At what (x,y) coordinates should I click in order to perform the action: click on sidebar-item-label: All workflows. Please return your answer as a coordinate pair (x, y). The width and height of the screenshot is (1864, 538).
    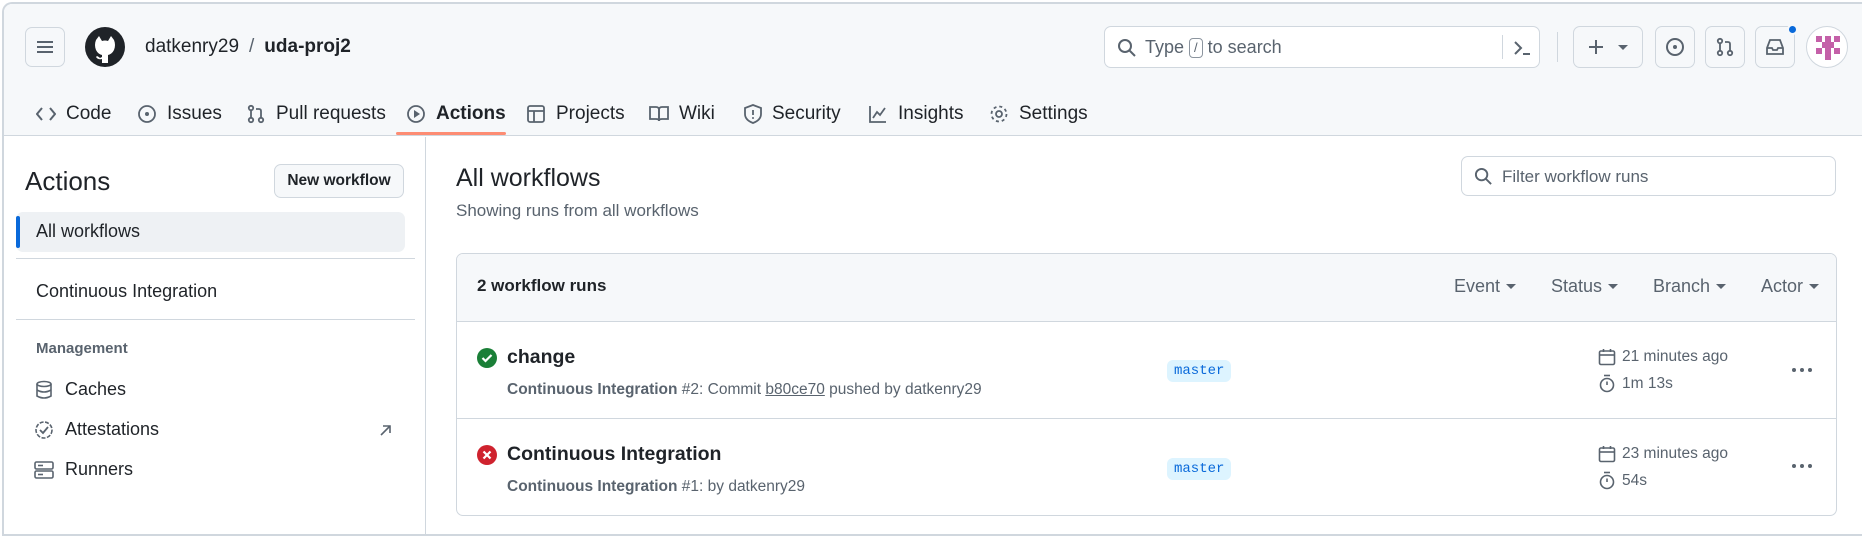
    Looking at the image, I should click on (88, 231).